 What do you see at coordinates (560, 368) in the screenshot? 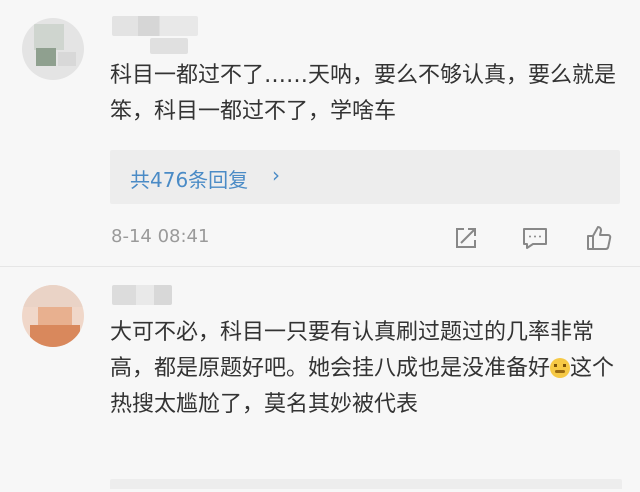
I see `sweat-emoji-icon` at bounding box center [560, 368].